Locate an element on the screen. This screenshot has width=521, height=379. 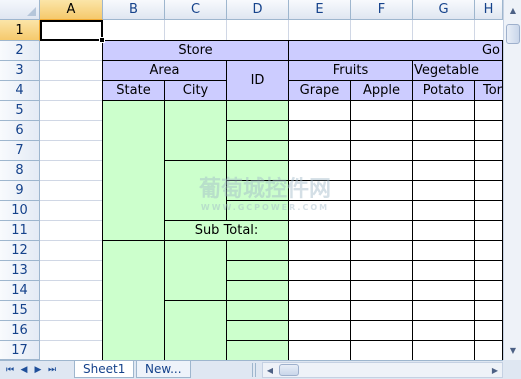
row-header-8: 8 is located at coordinates (20, 171).